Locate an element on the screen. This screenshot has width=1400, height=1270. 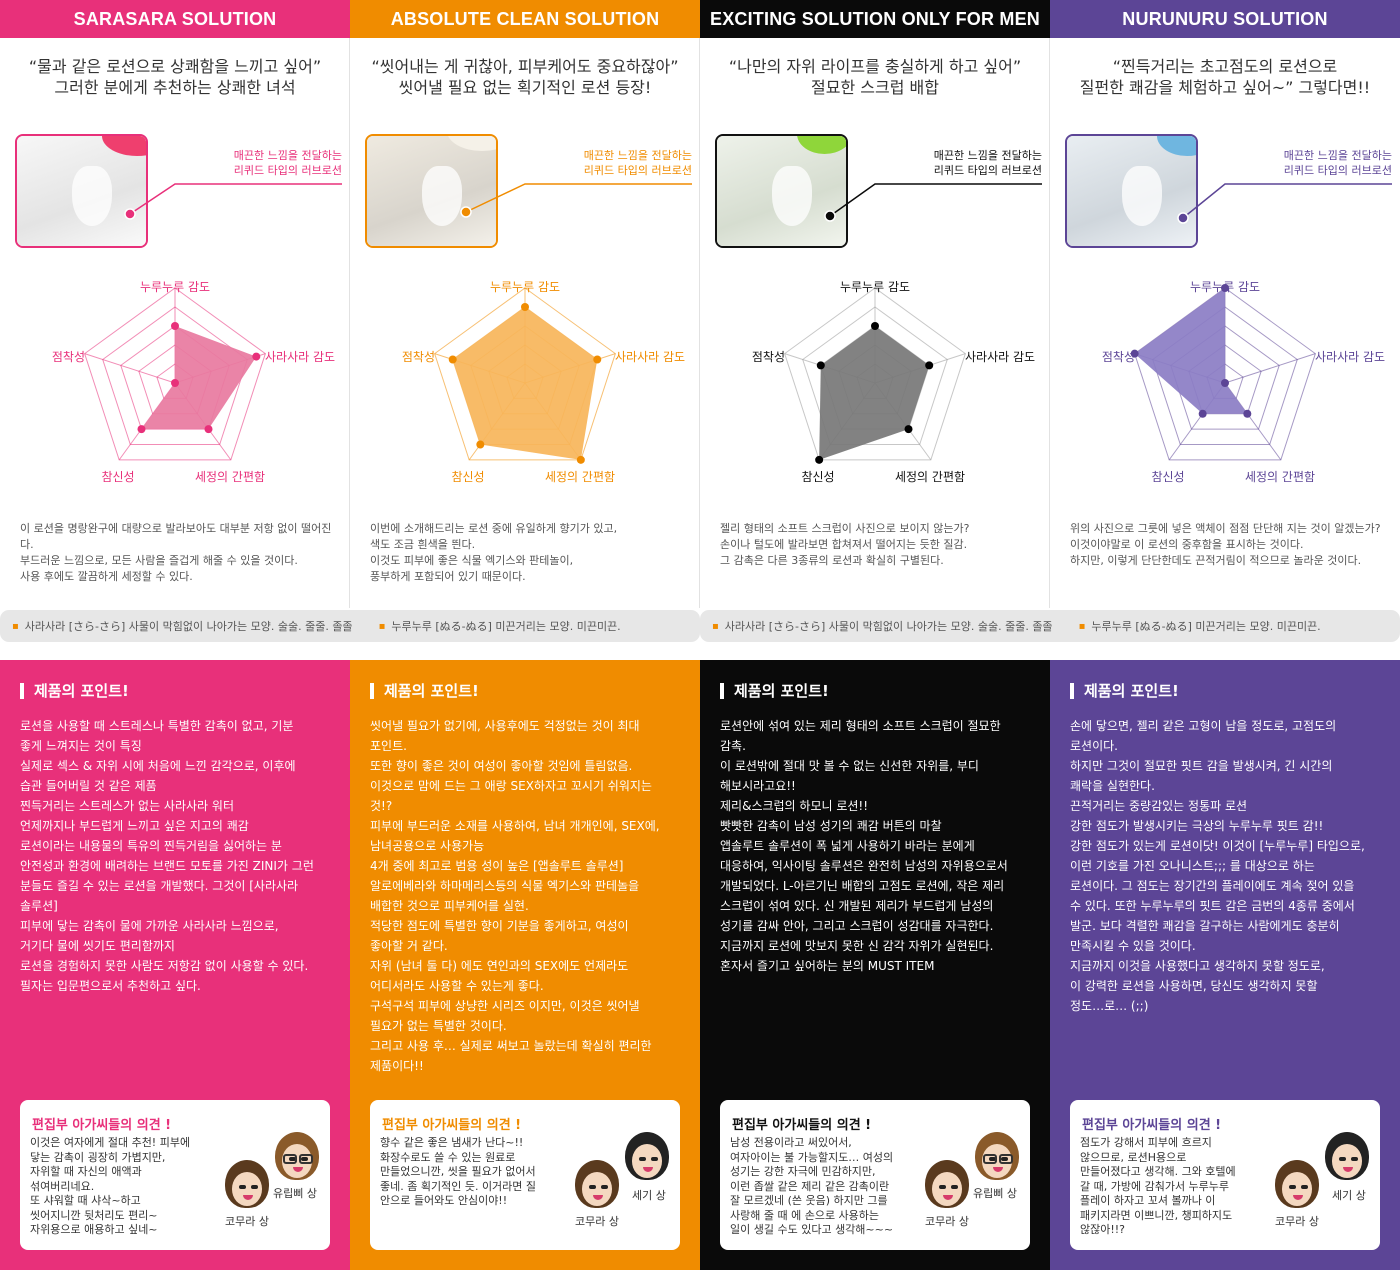
description-line: 사용 후에도 깔끔하게 세정할 수 있다. is located at coordinates (106, 576).